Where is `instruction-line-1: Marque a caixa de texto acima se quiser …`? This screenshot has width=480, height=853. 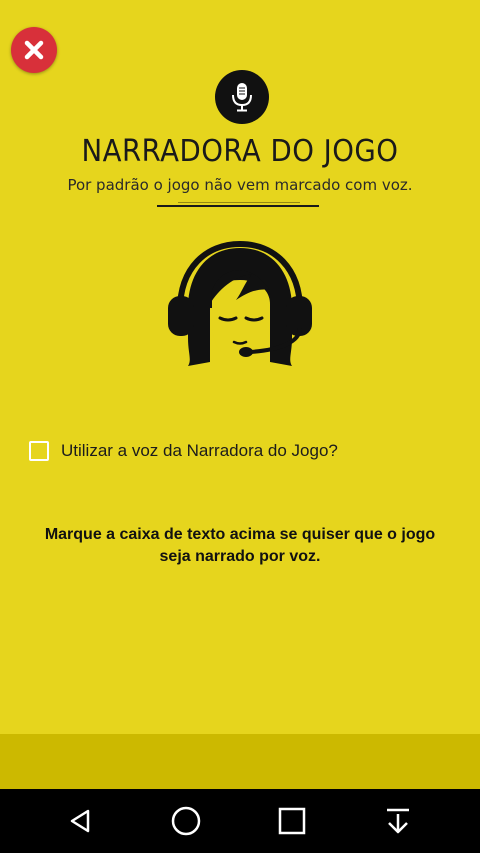
instruction-line-1: Marque a caixa de texto acima se quiser … is located at coordinates (240, 534).